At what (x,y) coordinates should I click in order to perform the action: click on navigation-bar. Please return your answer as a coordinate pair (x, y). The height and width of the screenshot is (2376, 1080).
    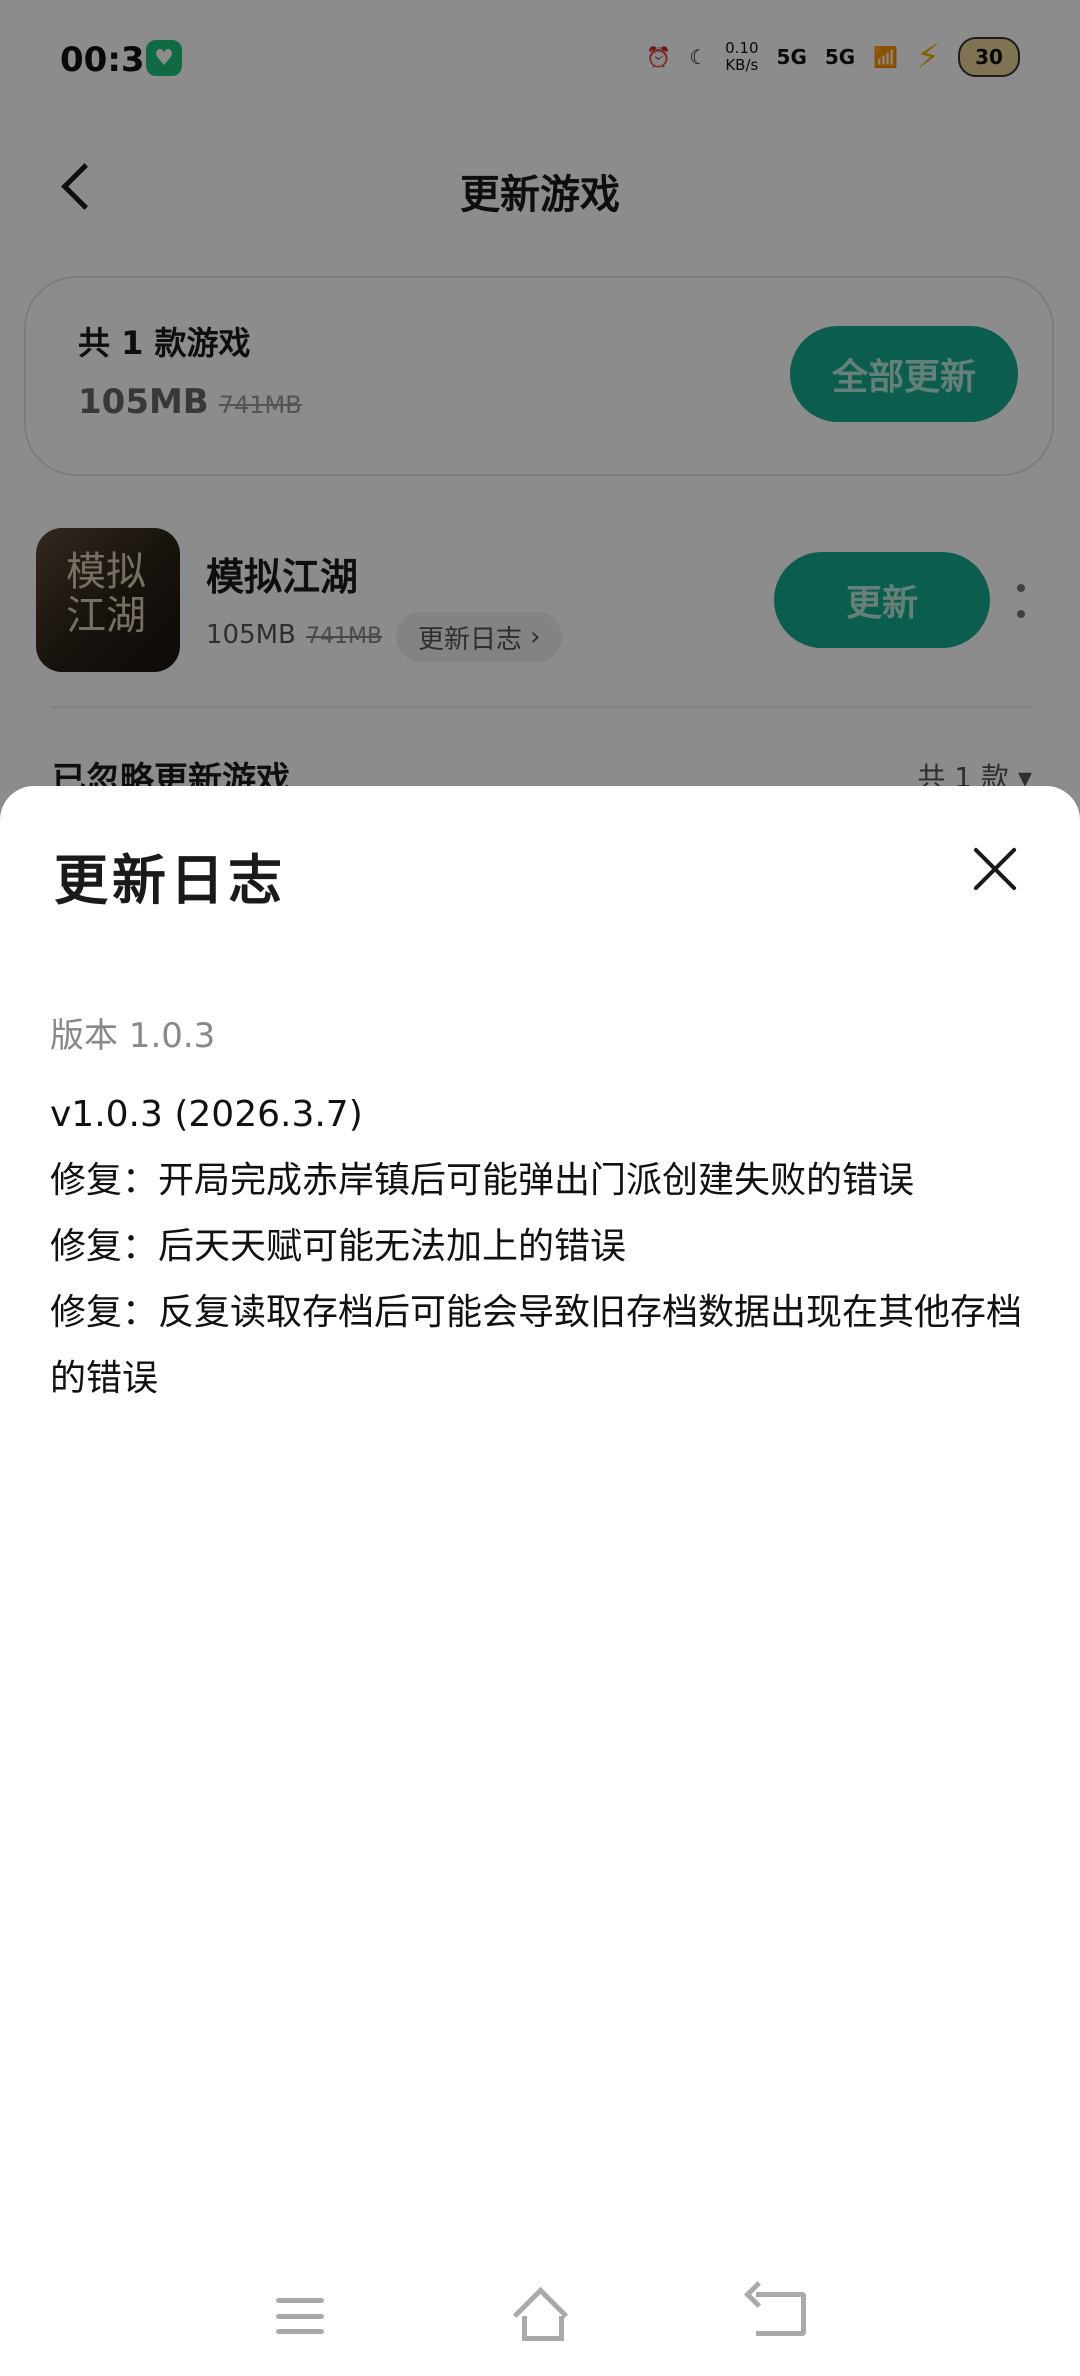
    Looking at the image, I should click on (540, 2315).